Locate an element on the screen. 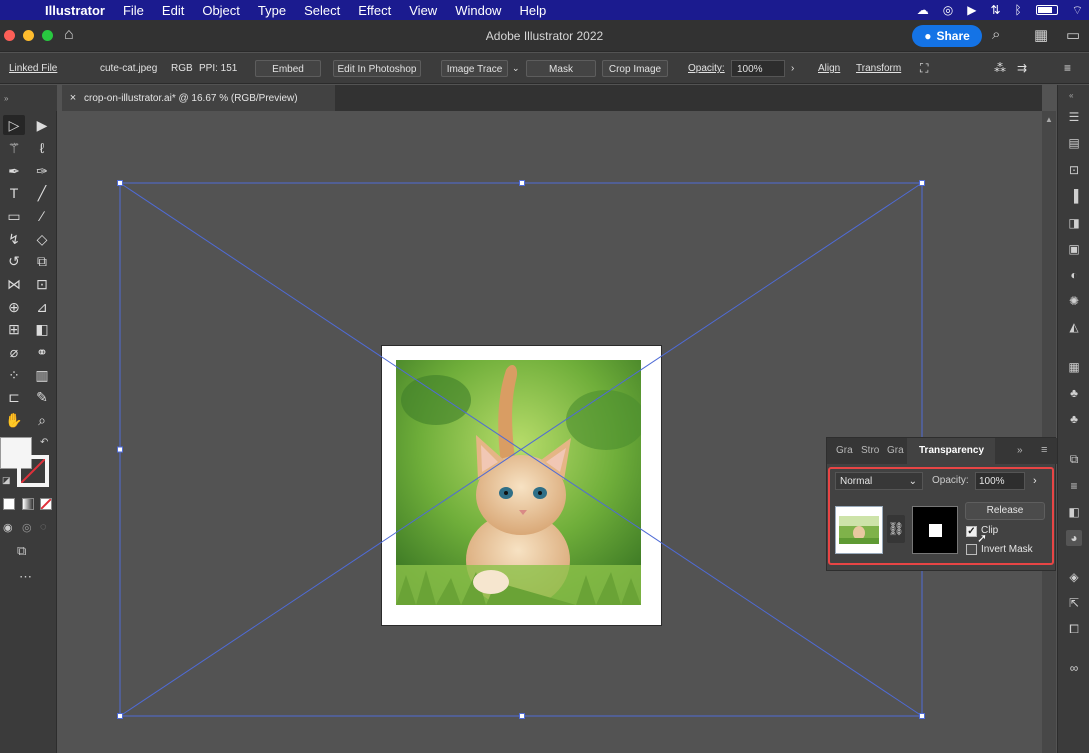 The width and height of the screenshot is (1089, 753). gradient-panel-icon: ◧ is located at coordinates (1074, 512).